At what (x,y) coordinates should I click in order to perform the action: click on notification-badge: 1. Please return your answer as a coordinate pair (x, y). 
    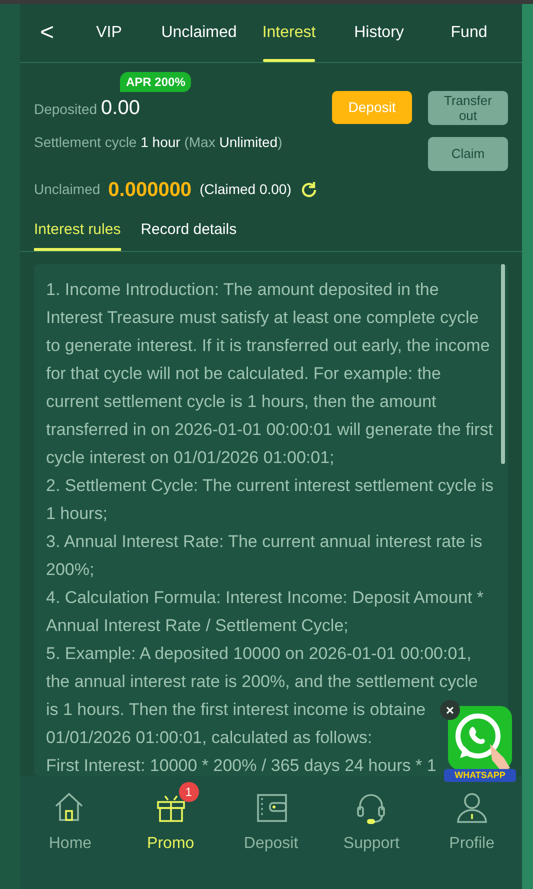
    Looking at the image, I should click on (188, 792).